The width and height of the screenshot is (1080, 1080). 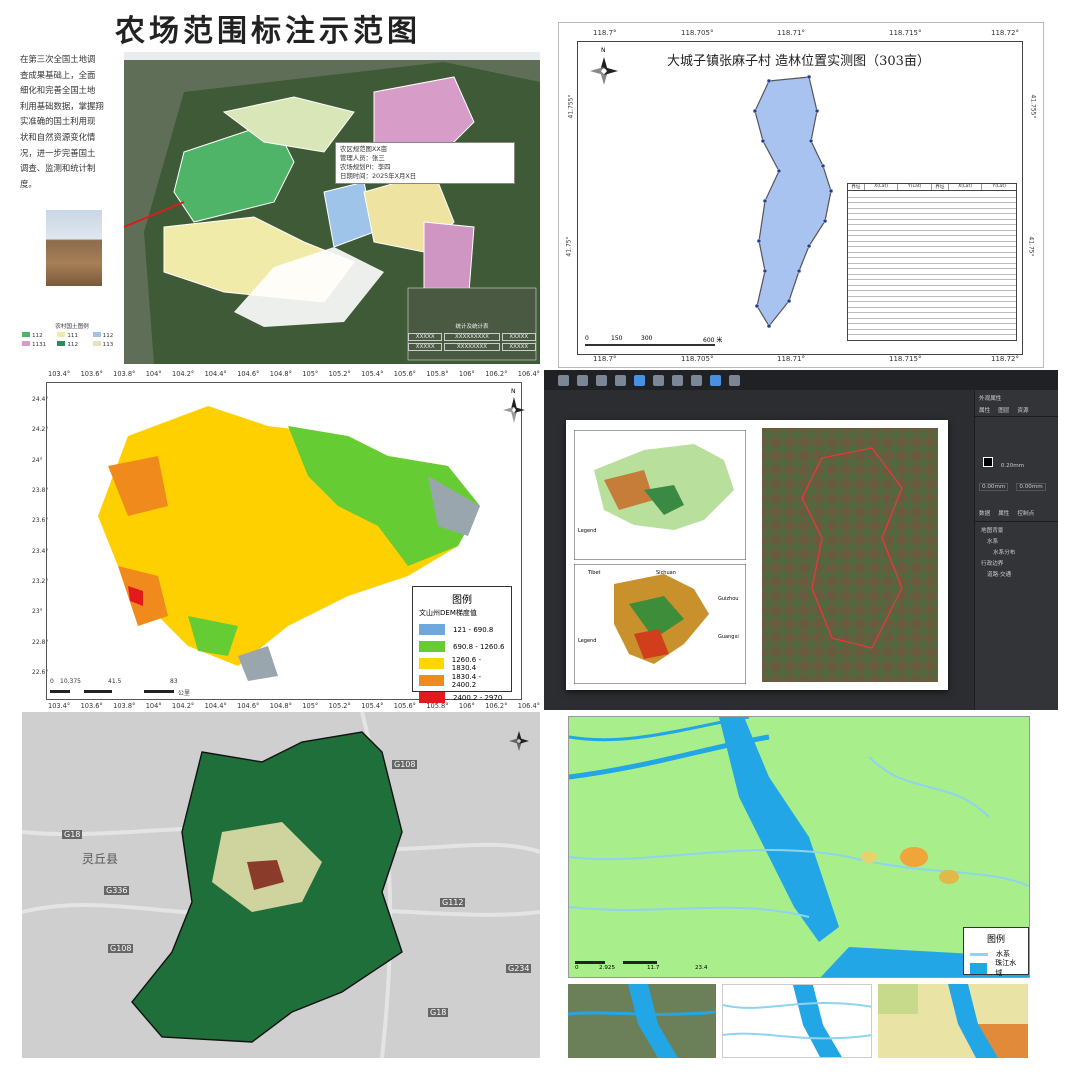 What do you see at coordinates (728, 599) in the screenshot?
I see `region-label-guizhou: Guizhou` at bounding box center [728, 599].